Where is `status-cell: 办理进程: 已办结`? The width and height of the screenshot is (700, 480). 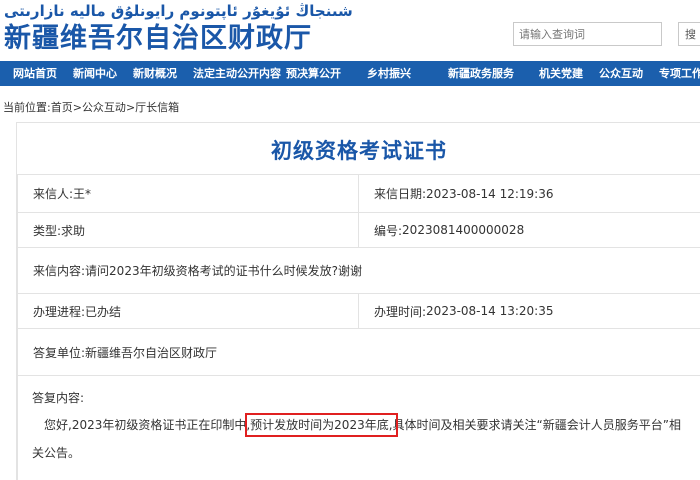 status-cell: 办理进程: 已办结 is located at coordinates (188, 311).